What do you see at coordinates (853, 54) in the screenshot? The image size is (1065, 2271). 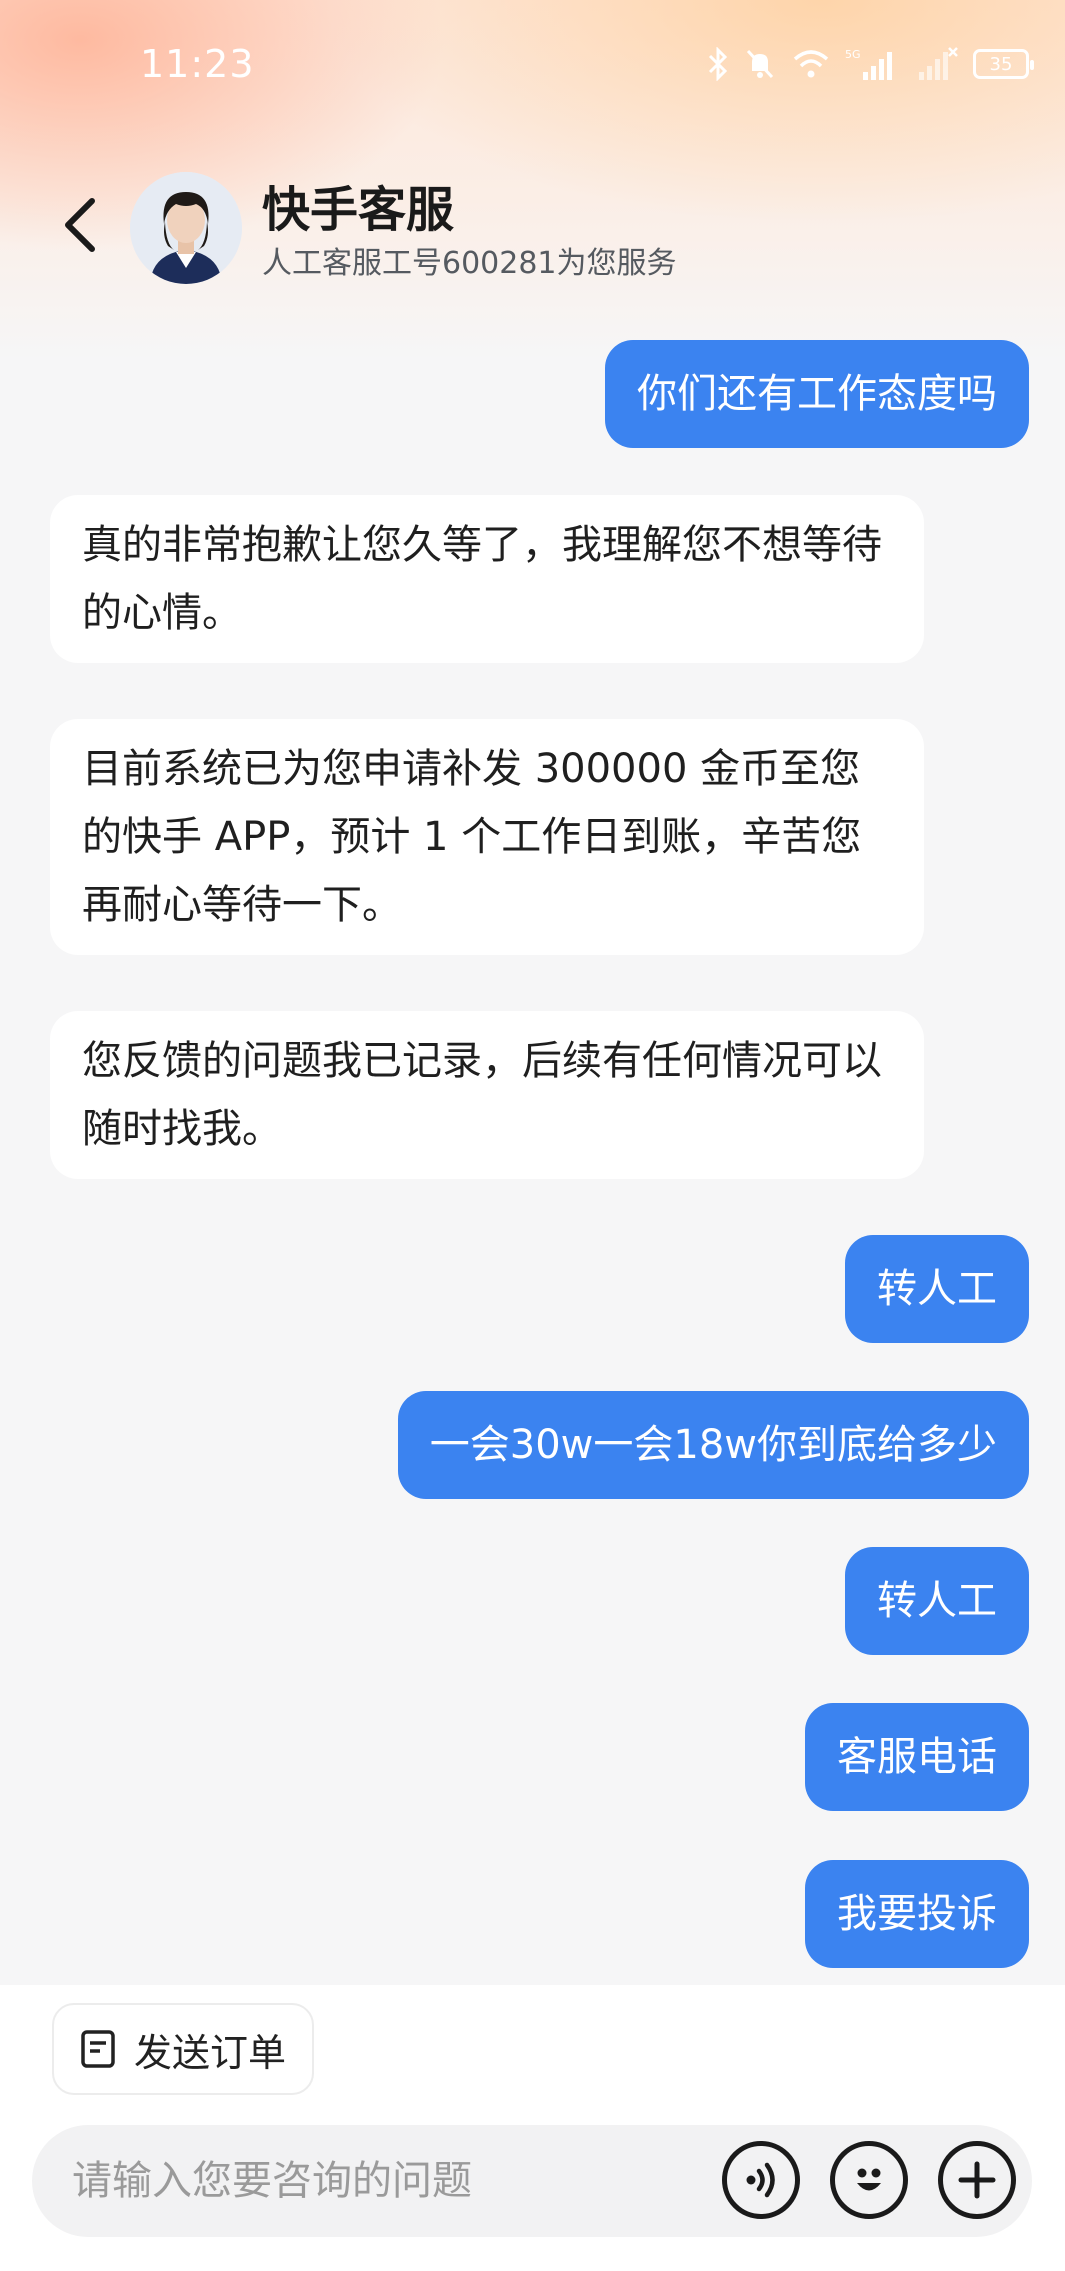 I see `network-type-label: 5G` at bounding box center [853, 54].